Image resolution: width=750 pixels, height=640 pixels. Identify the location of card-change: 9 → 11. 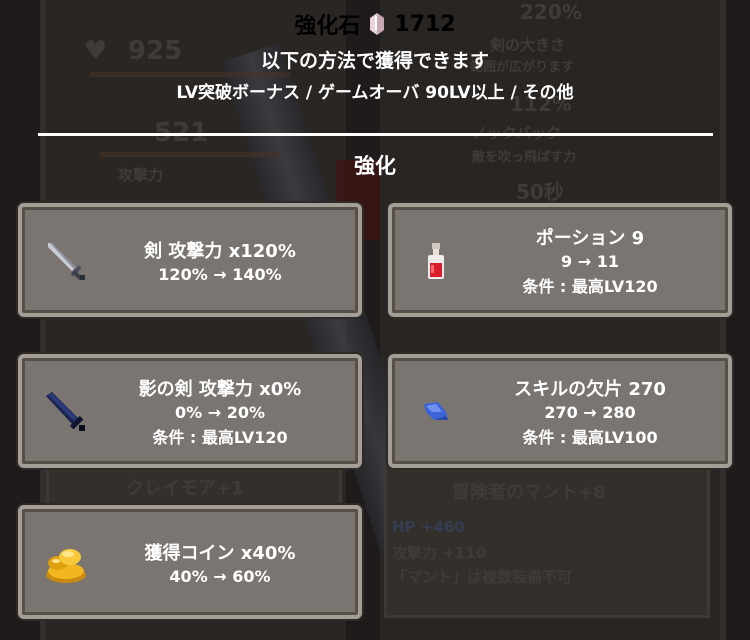
(590, 261).